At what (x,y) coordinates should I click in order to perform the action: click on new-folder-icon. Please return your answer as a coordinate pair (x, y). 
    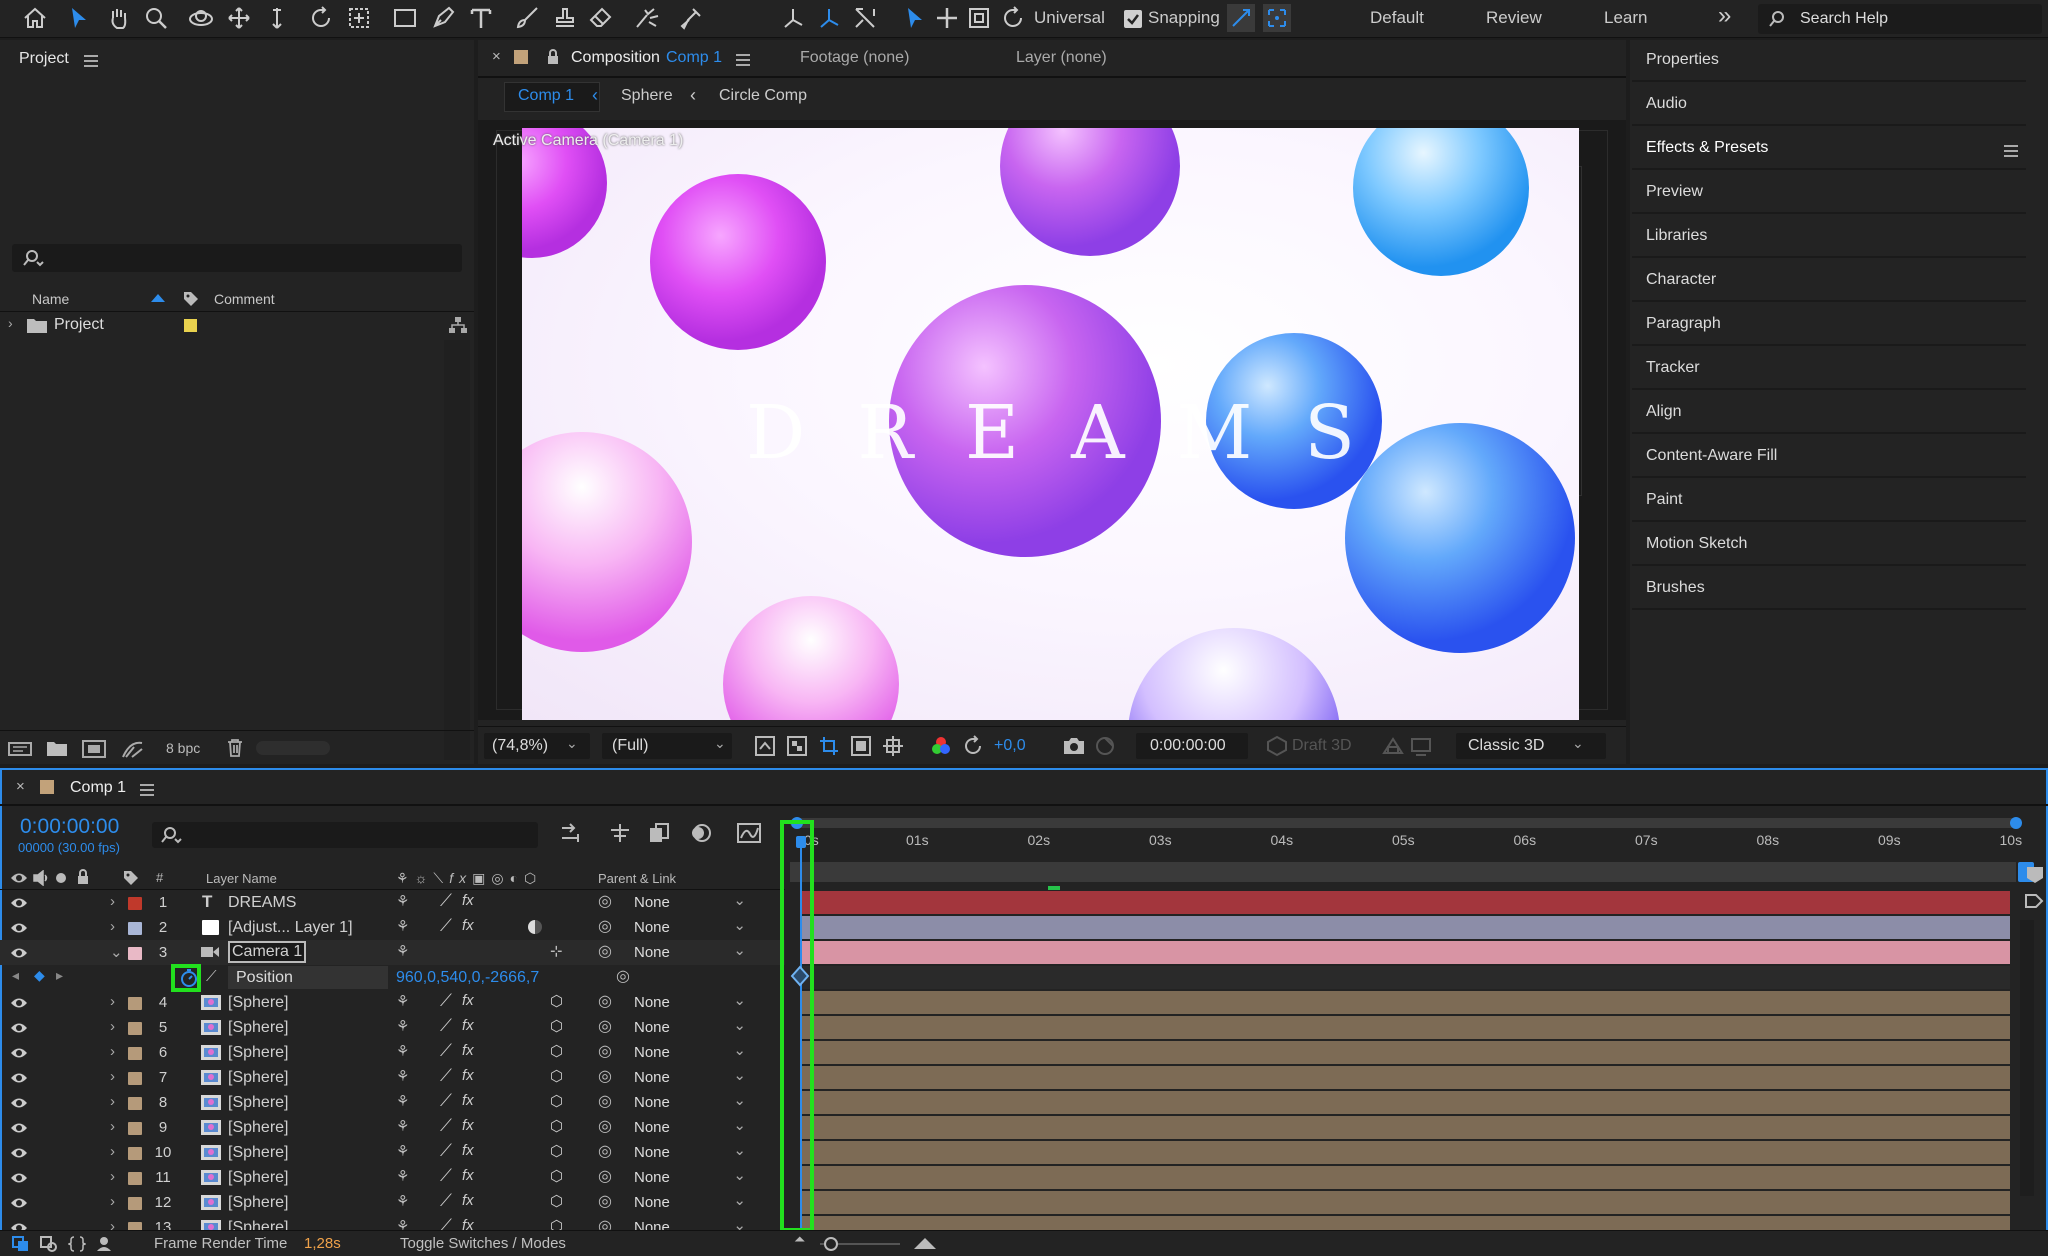
    Looking at the image, I should click on (57, 748).